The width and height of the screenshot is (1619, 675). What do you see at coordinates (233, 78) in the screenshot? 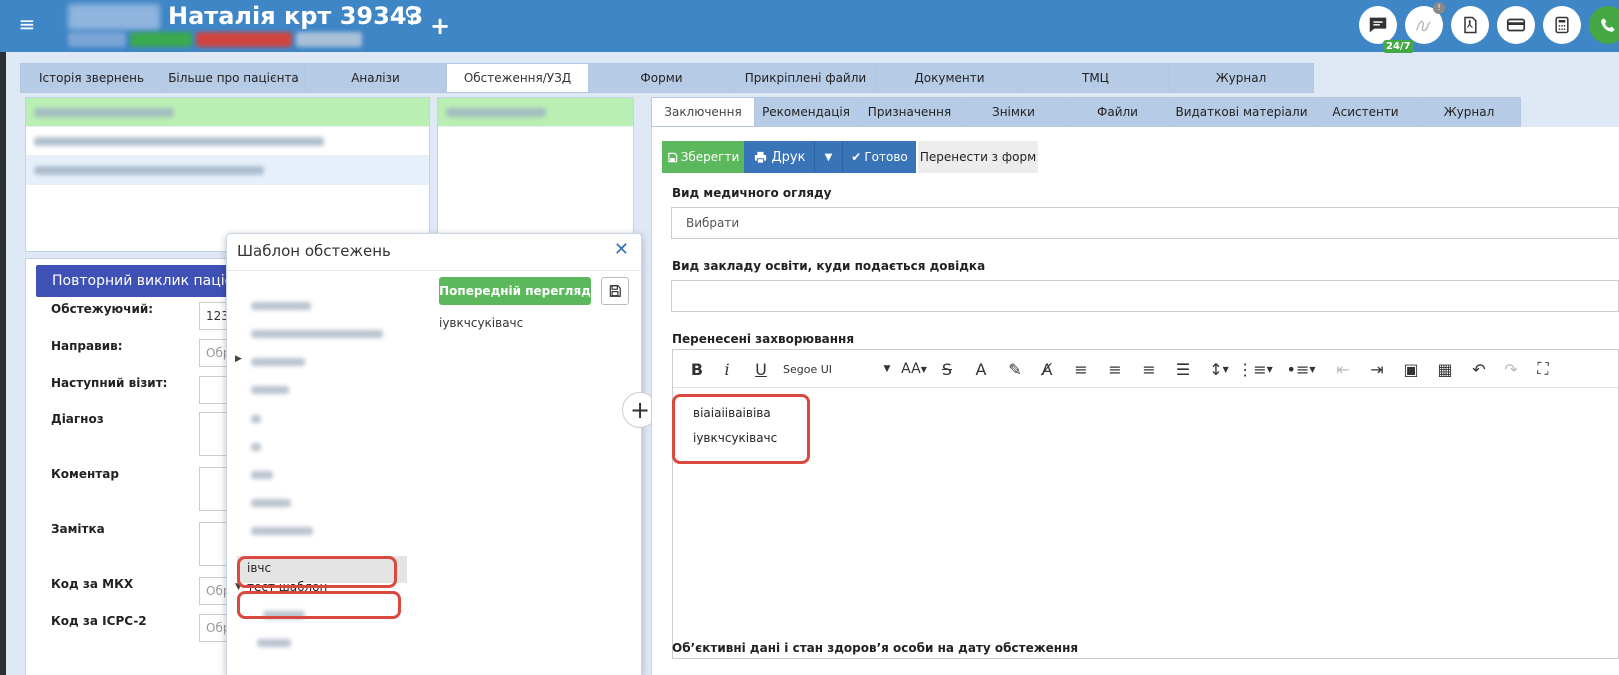
I see `tab-more-about-patient: Більше про пацієнта` at bounding box center [233, 78].